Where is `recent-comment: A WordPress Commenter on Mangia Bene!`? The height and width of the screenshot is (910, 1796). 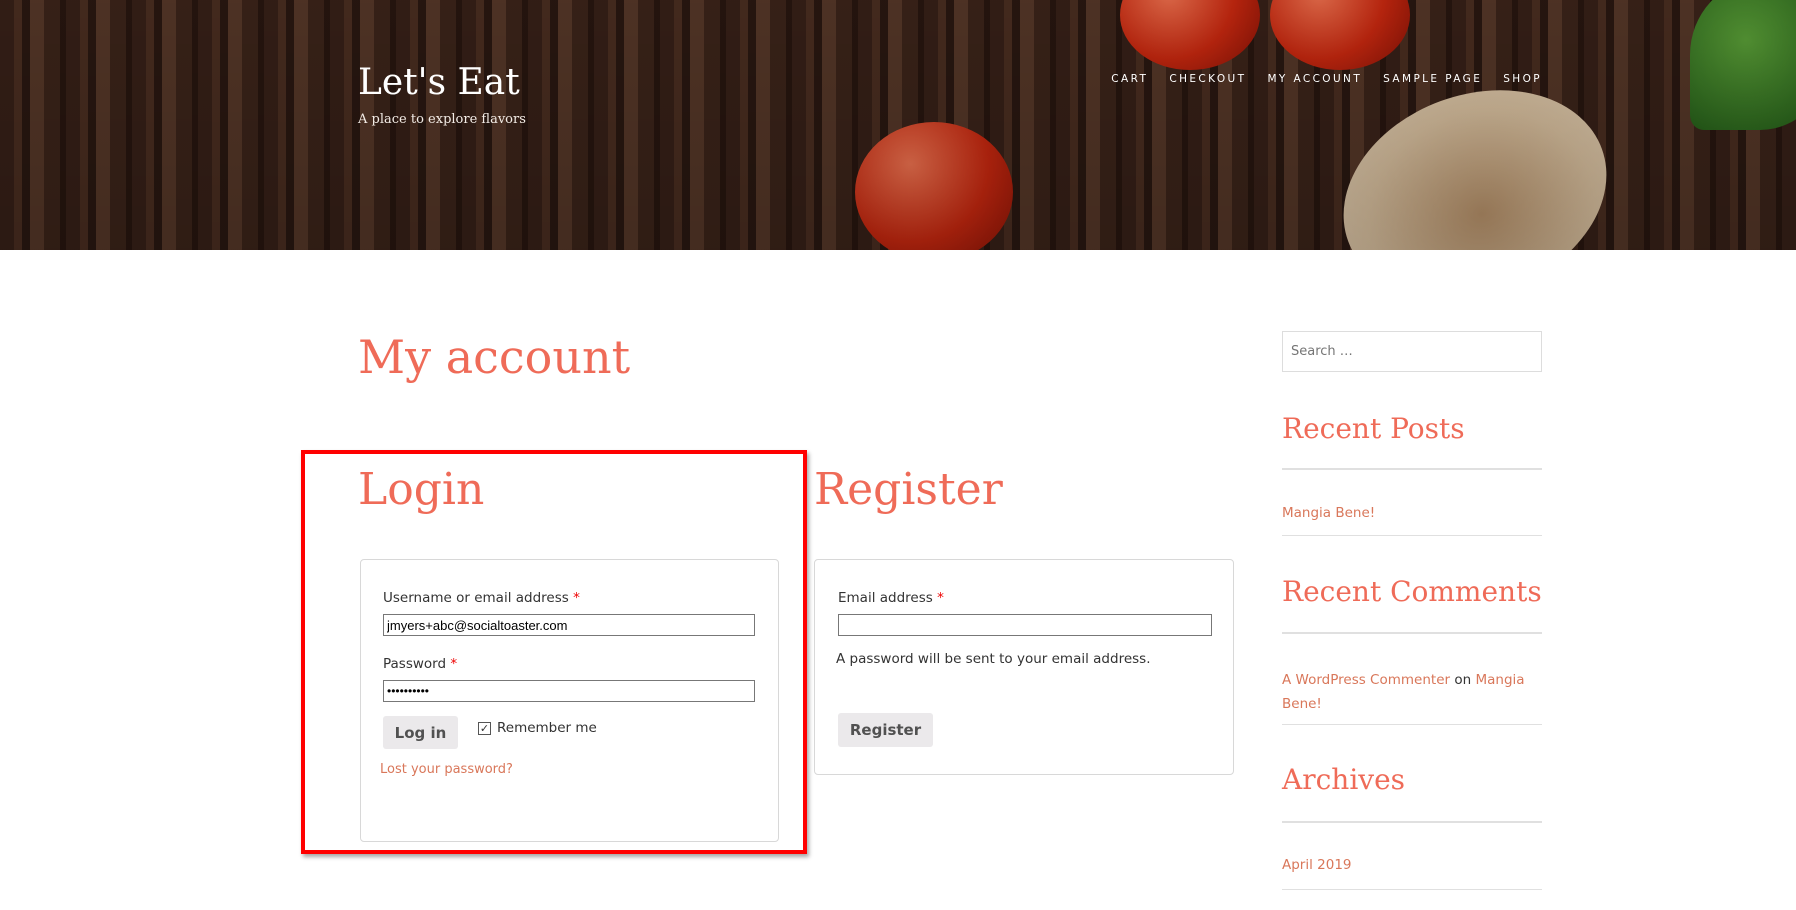
recent-comment: A WordPress Commenter on Mangia Bene! is located at coordinates (1412, 692).